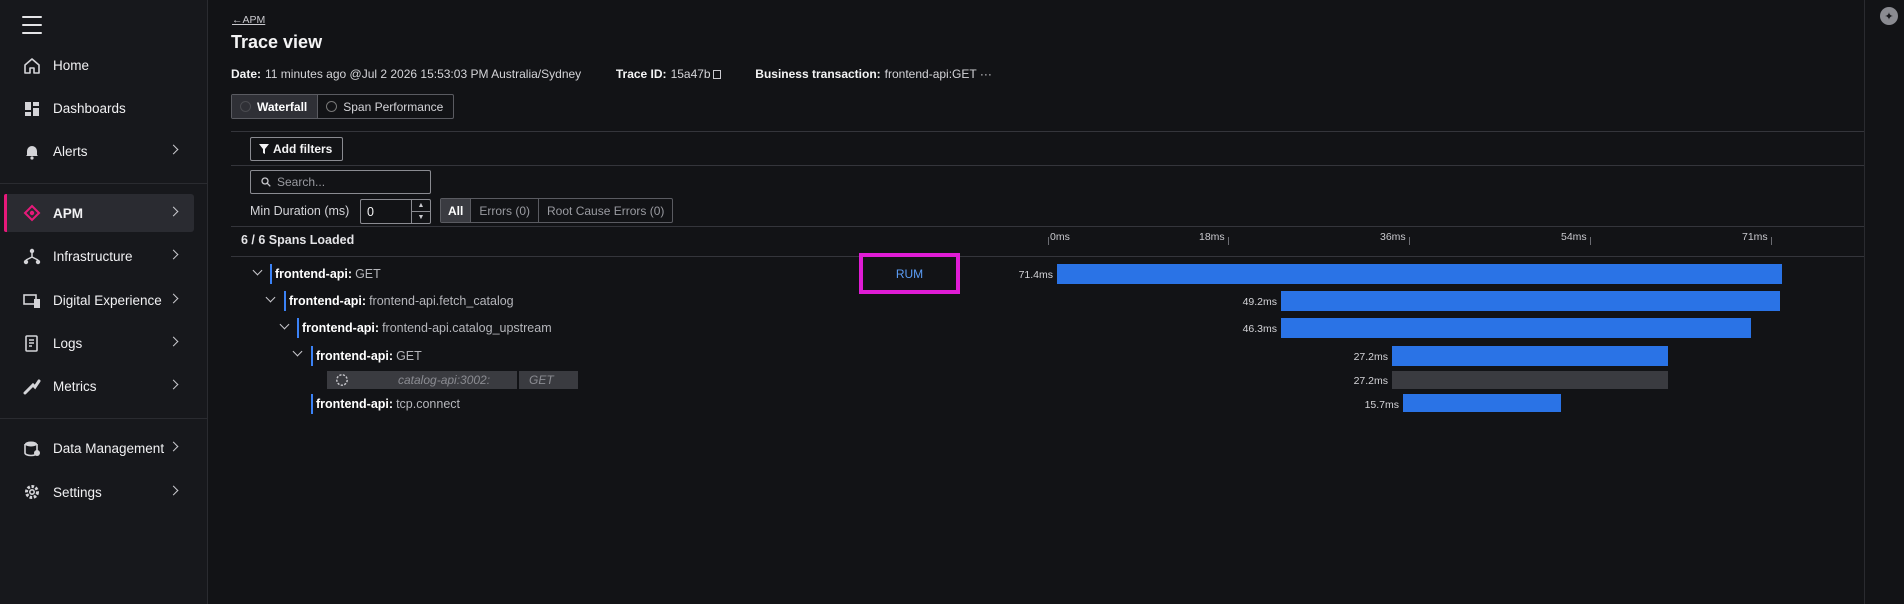 This screenshot has width=1904, height=604. I want to click on add-filters-button: Add filters, so click(296, 149).